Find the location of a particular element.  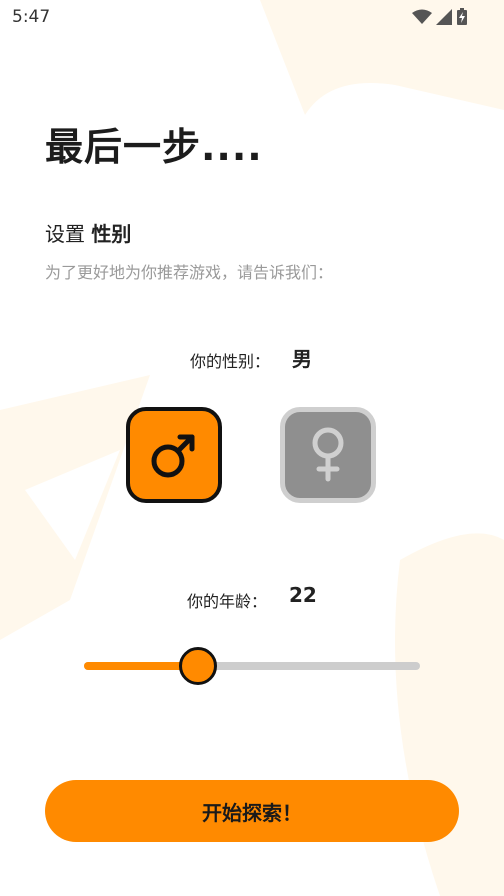

battery-icon is located at coordinates (462, 16).